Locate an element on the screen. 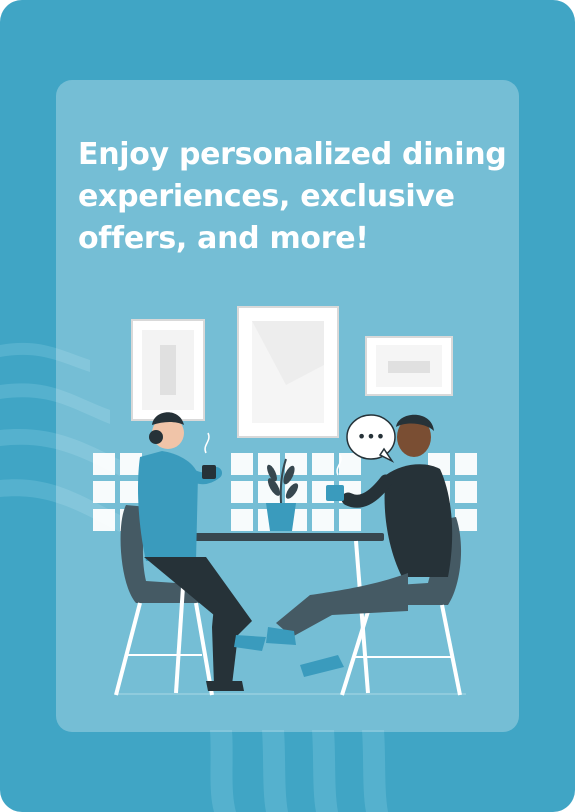 This screenshot has width=575, height=812. wall-frame-center is located at coordinates (288, 372).